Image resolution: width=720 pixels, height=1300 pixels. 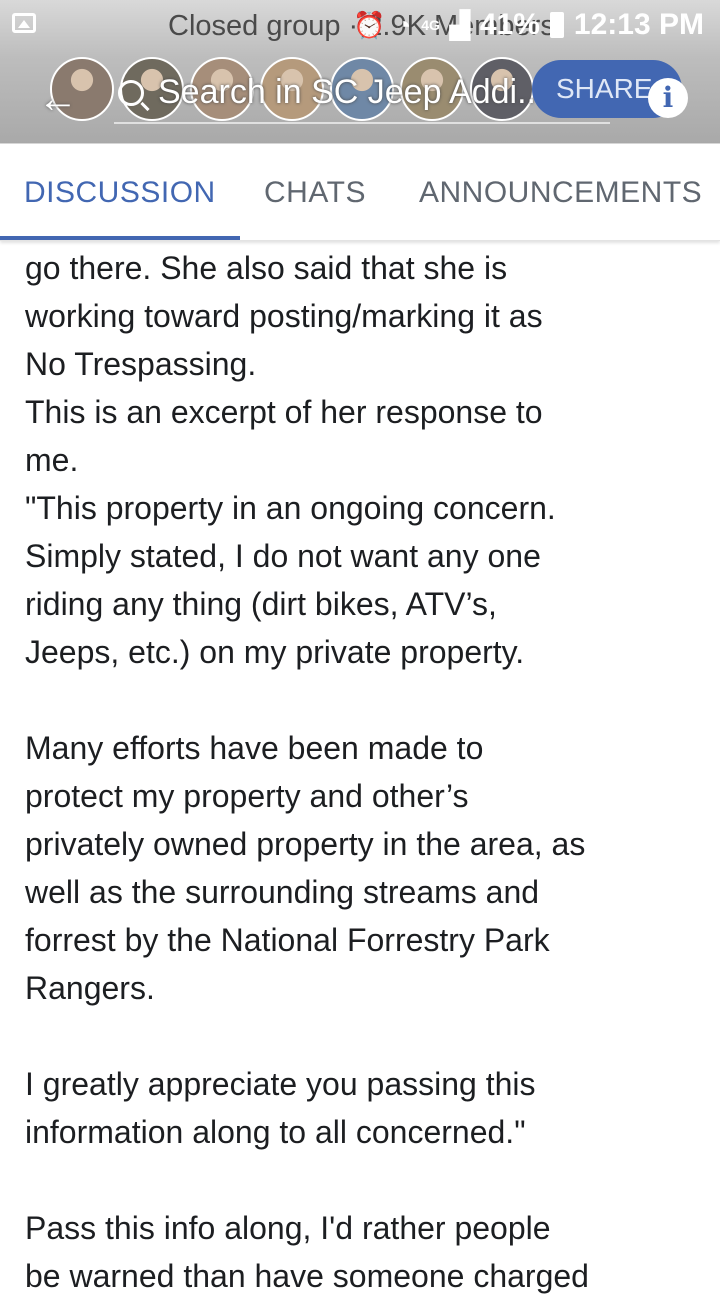 What do you see at coordinates (362, 123) in the screenshot?
I see `search-underline` at bounding box center [362, 123].